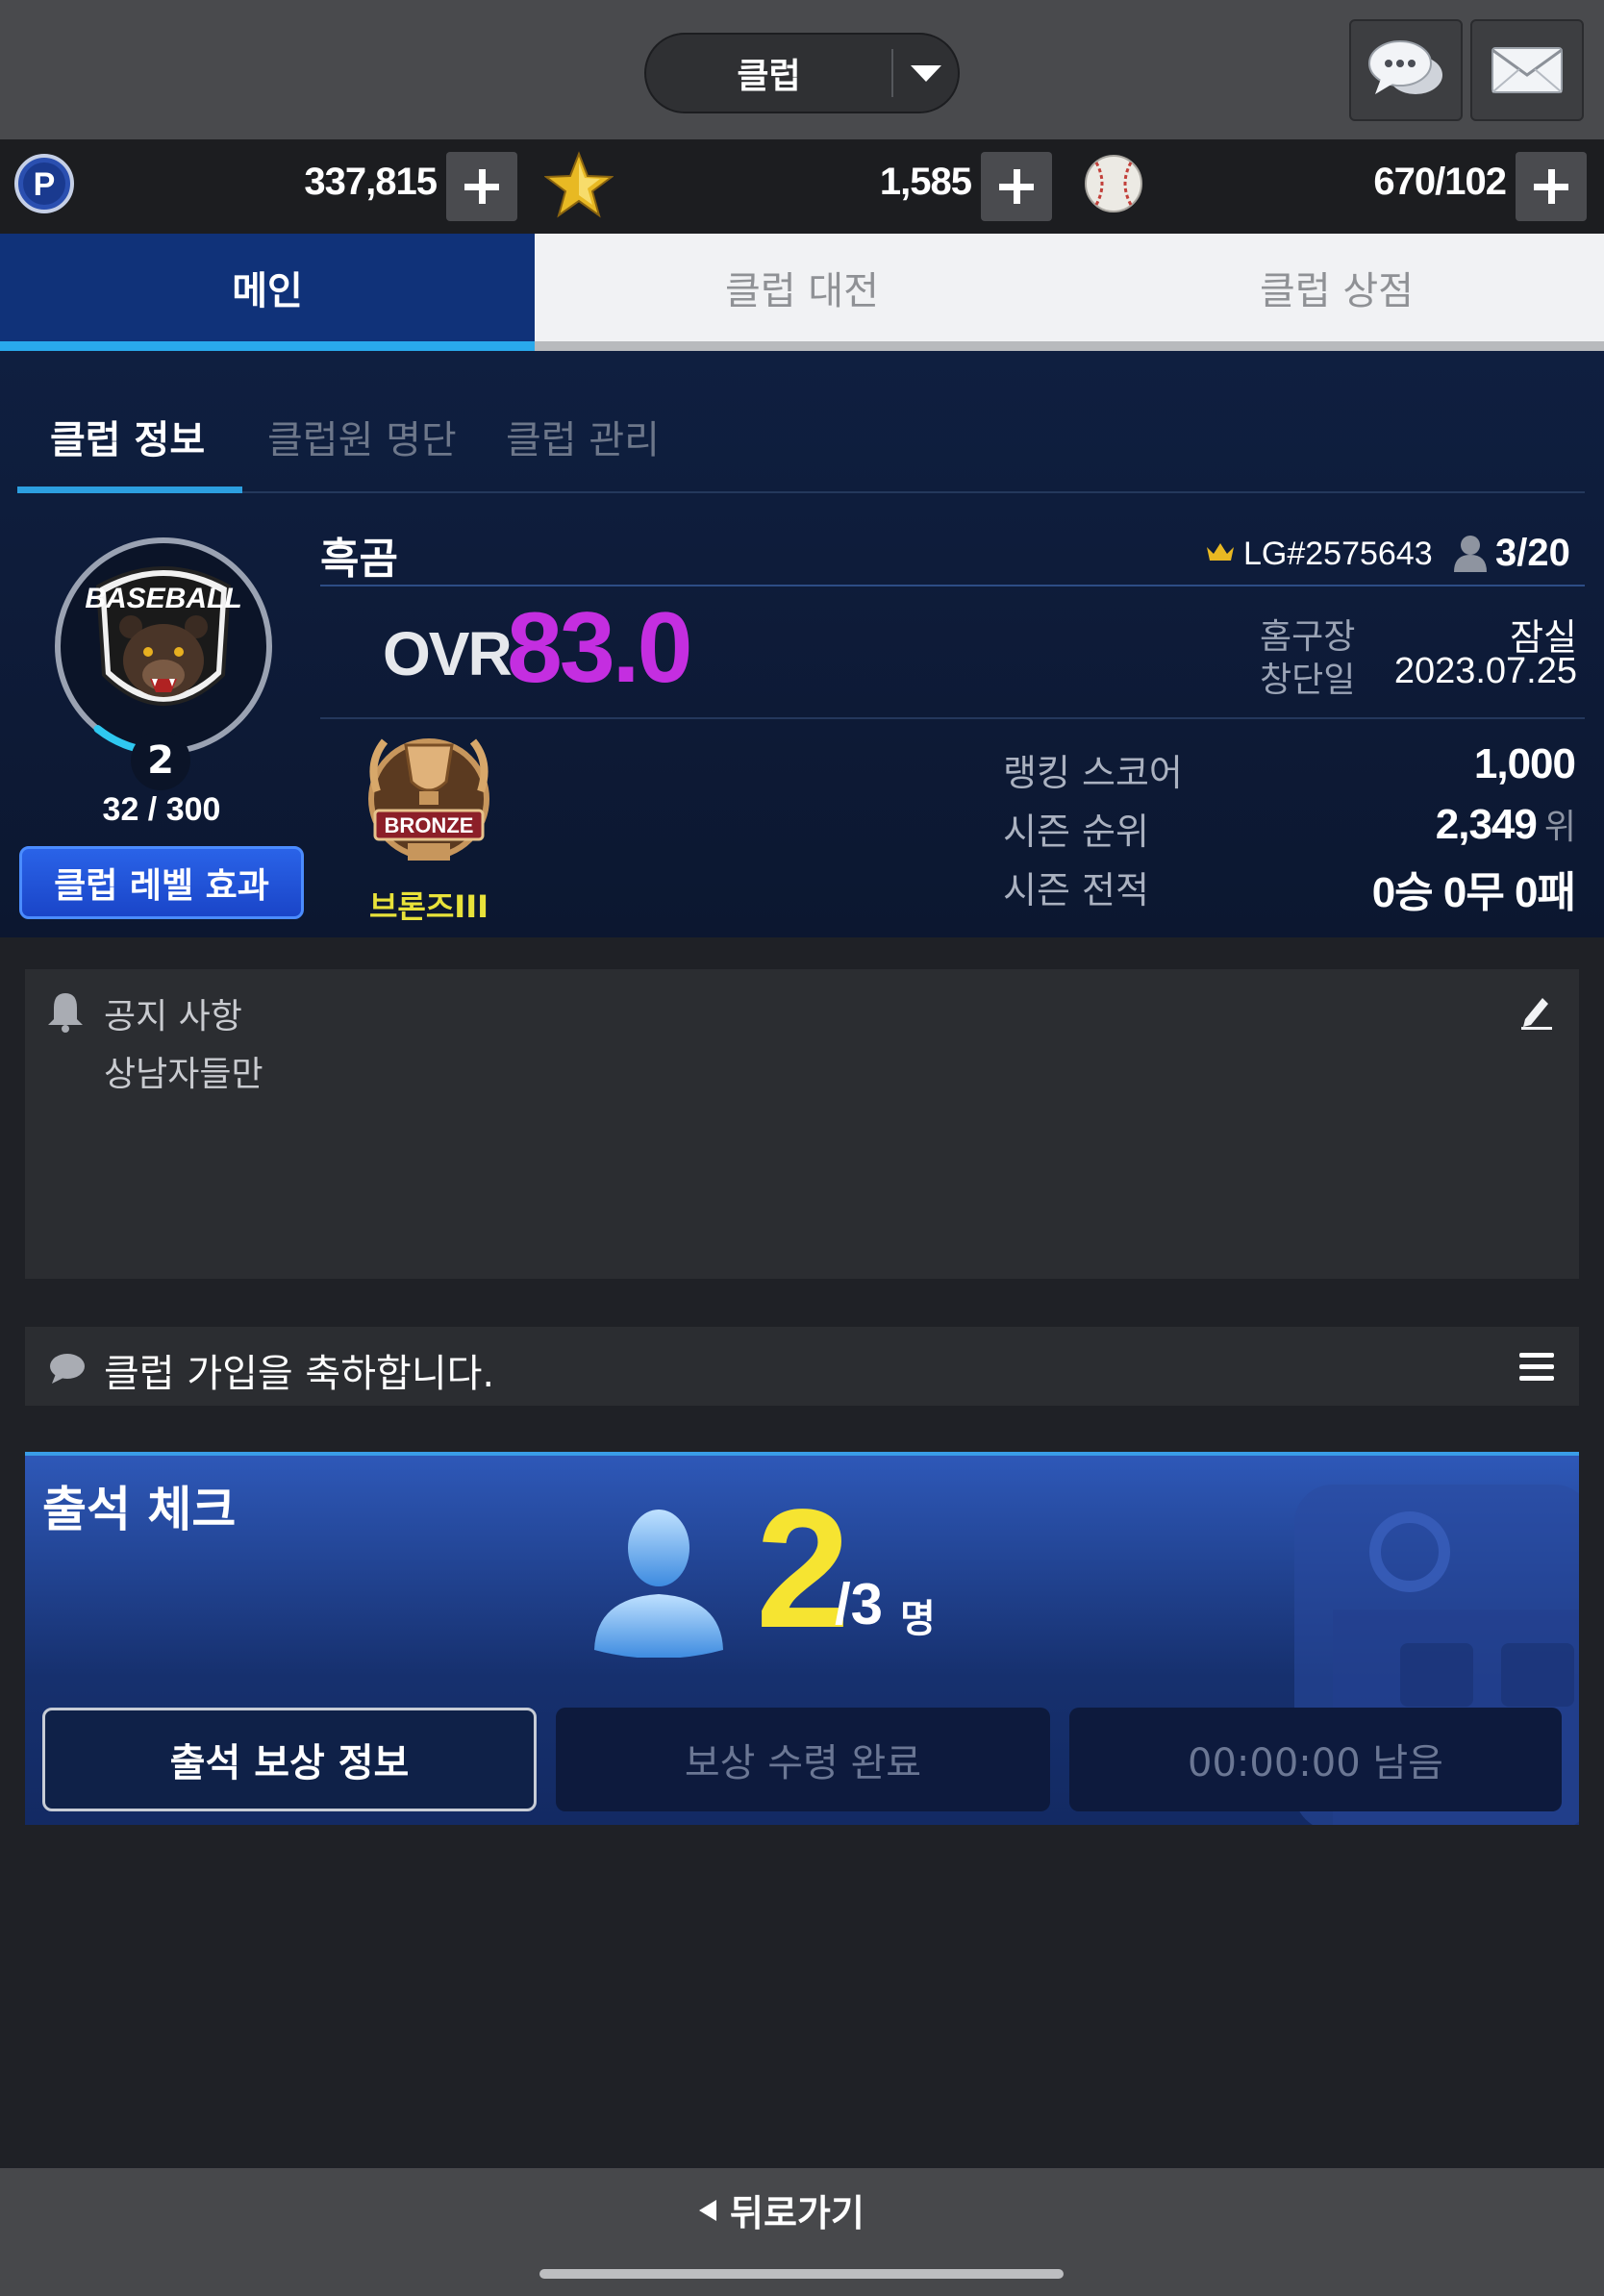 The width and height of the screenshot is (1604, 2296). I want to click on person-icon, so click(658, 1584).